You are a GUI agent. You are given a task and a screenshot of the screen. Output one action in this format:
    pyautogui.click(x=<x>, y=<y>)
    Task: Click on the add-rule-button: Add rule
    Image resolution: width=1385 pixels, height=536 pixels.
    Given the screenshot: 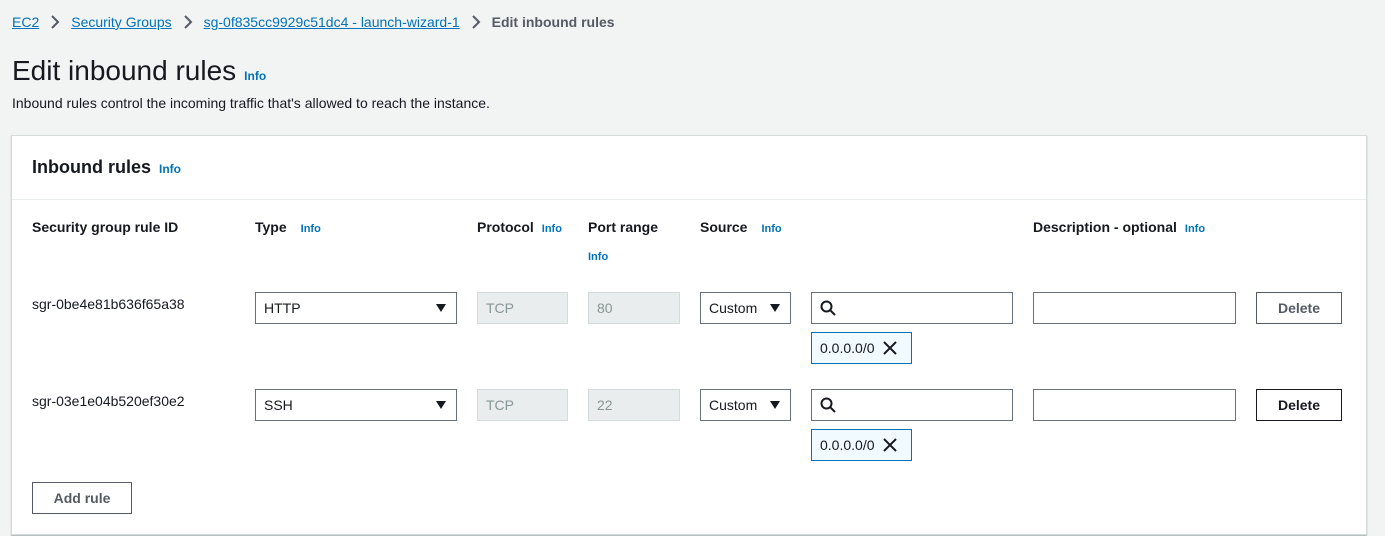 What is the action you would take?
    pyautogui.click(x=82, y=498)
    